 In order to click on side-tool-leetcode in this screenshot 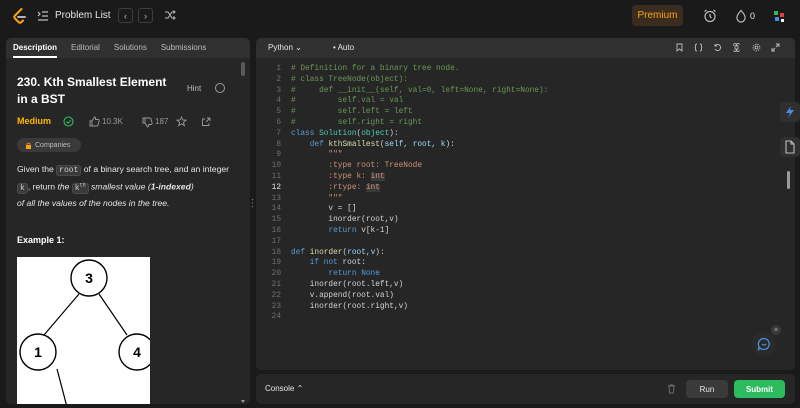, I will do `click(790, 112)`.